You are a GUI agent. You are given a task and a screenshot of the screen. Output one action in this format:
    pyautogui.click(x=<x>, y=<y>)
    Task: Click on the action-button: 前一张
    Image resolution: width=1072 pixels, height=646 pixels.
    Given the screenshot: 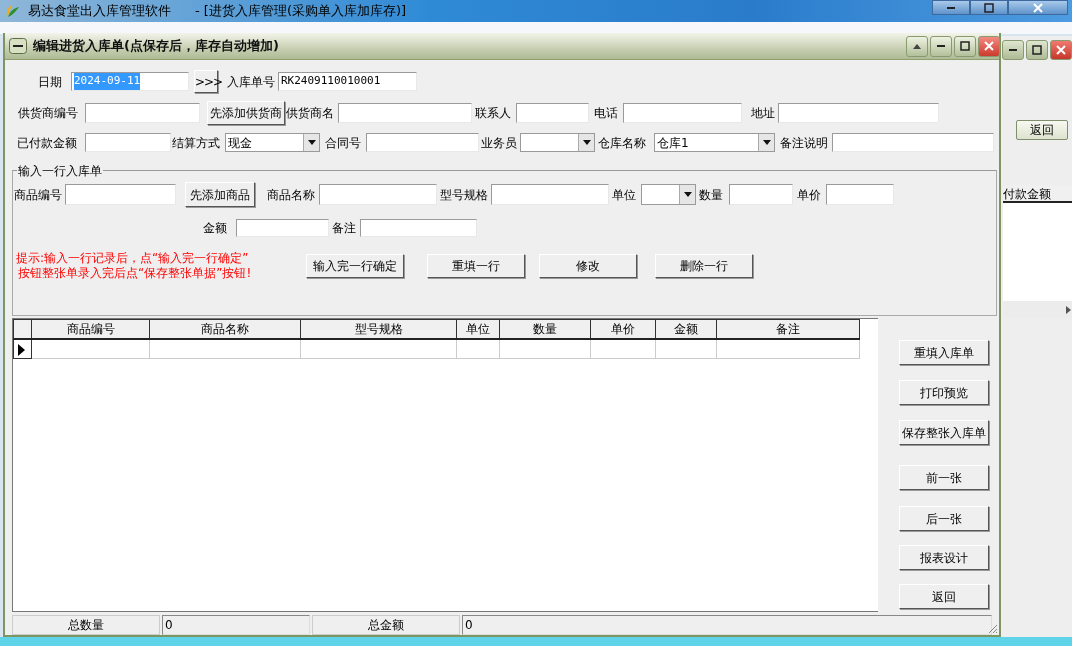 What is the action you would take?
    pyautogui.click(x=943, y=477)
    